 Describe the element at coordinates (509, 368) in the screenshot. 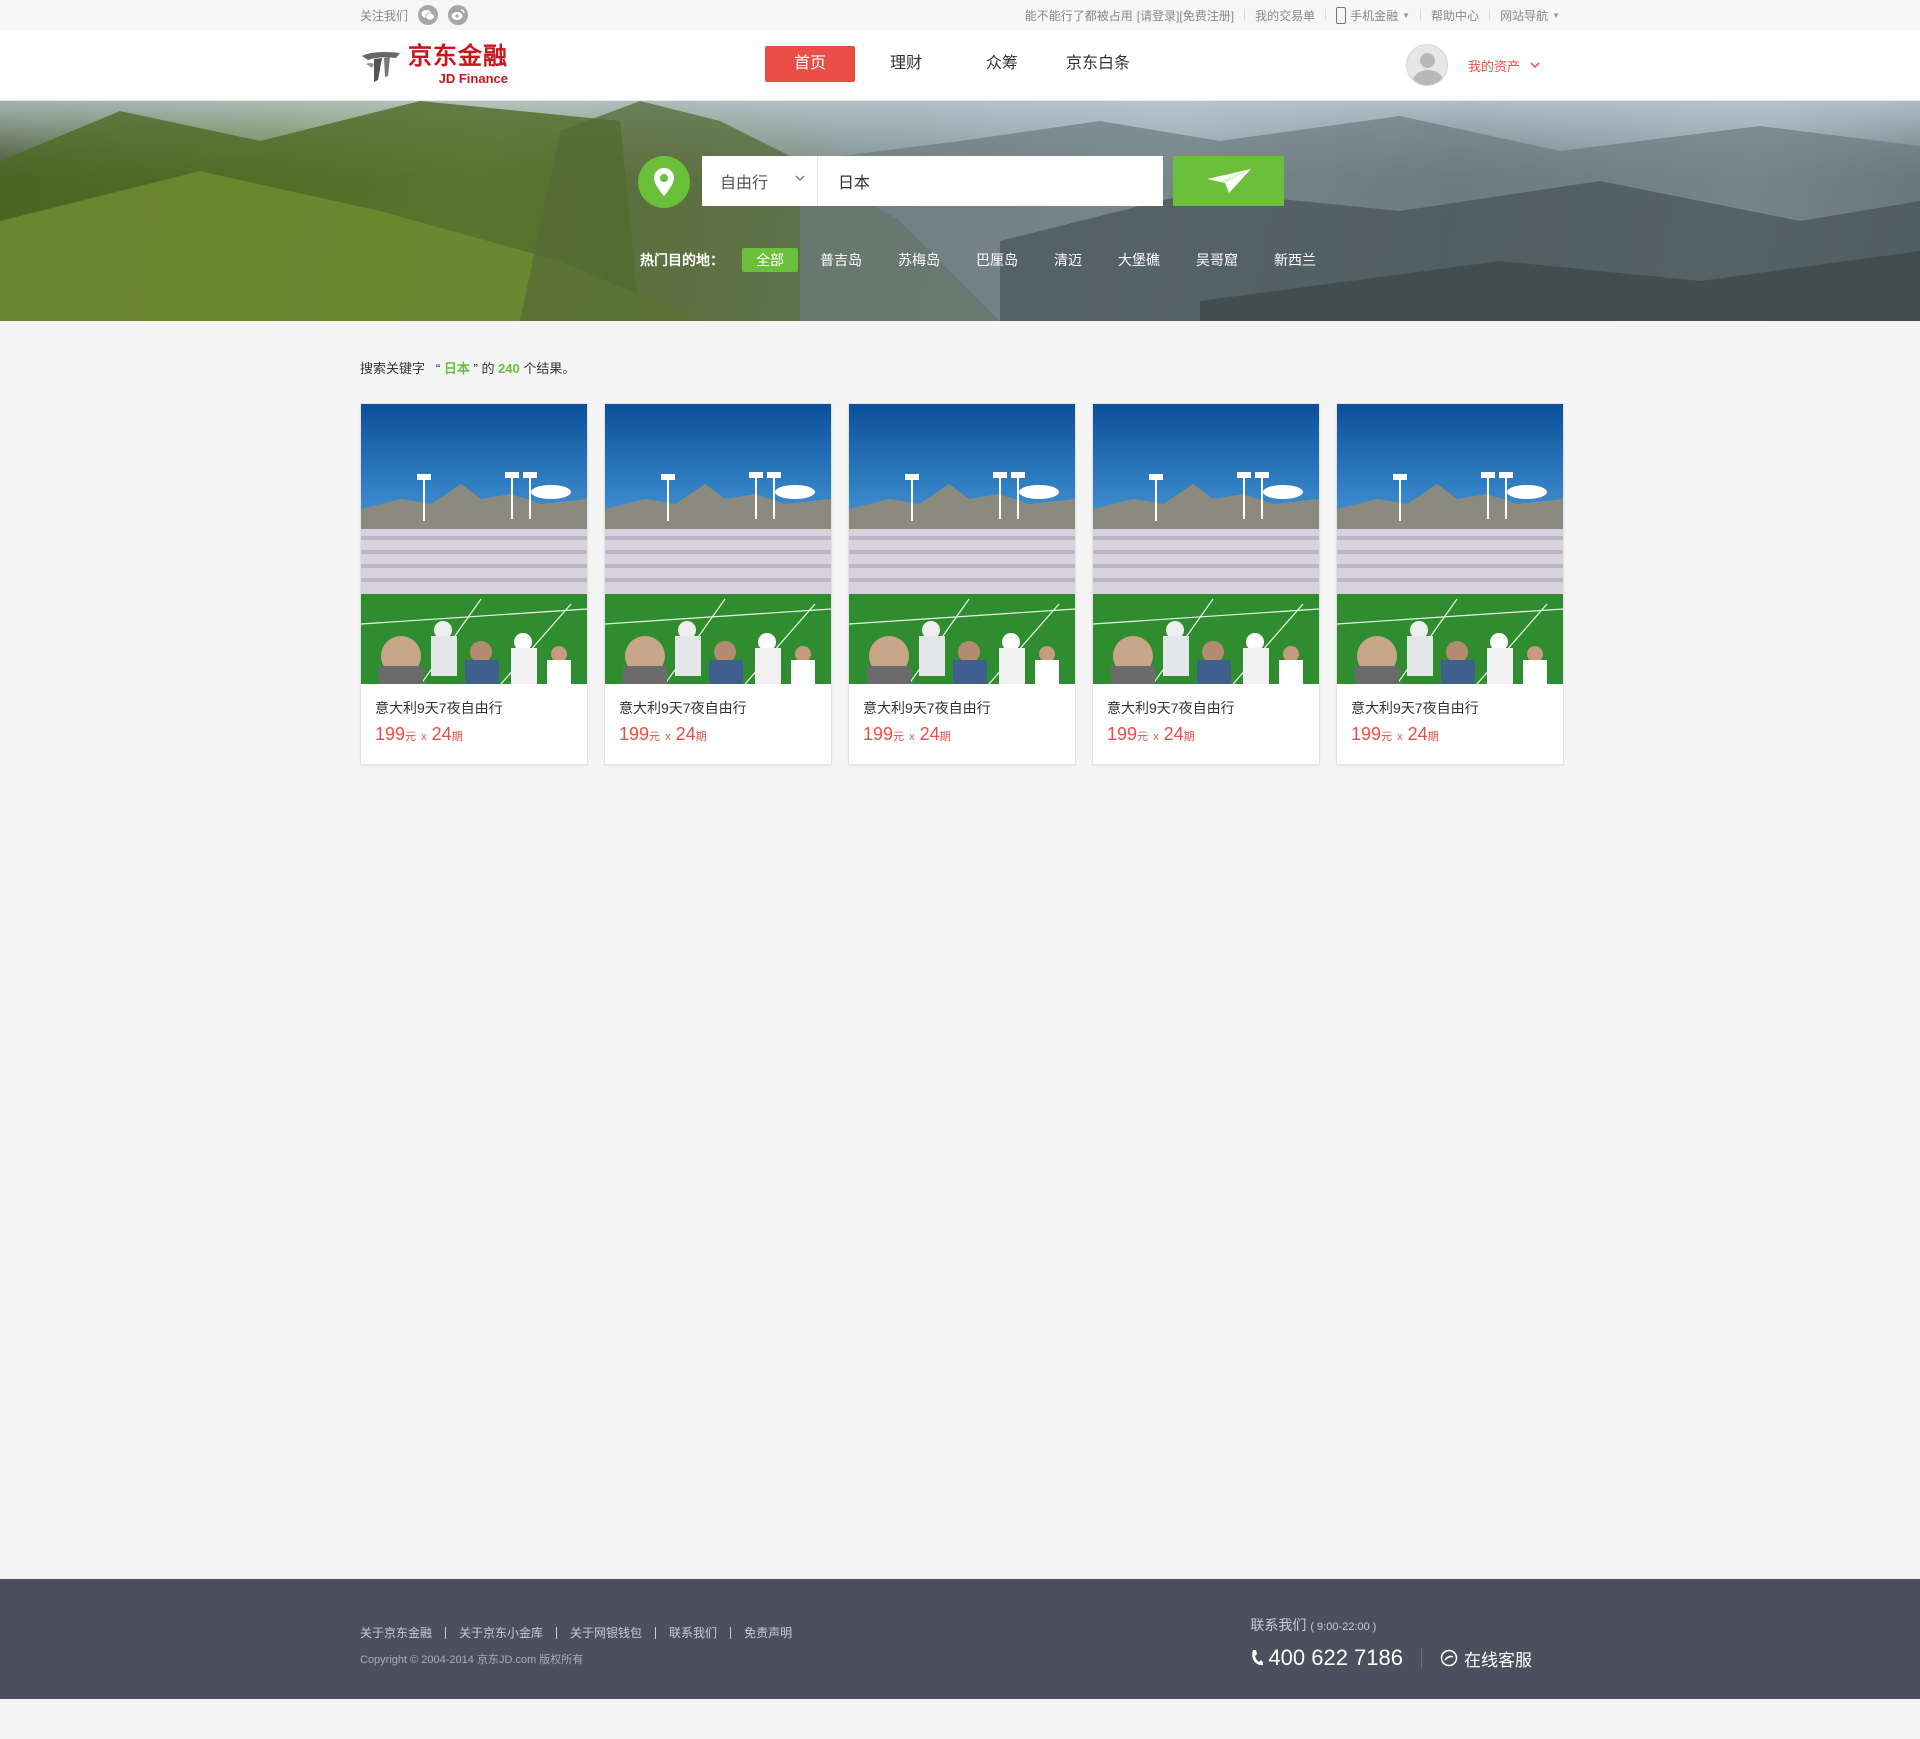

I see `result-count: 240` at that location.